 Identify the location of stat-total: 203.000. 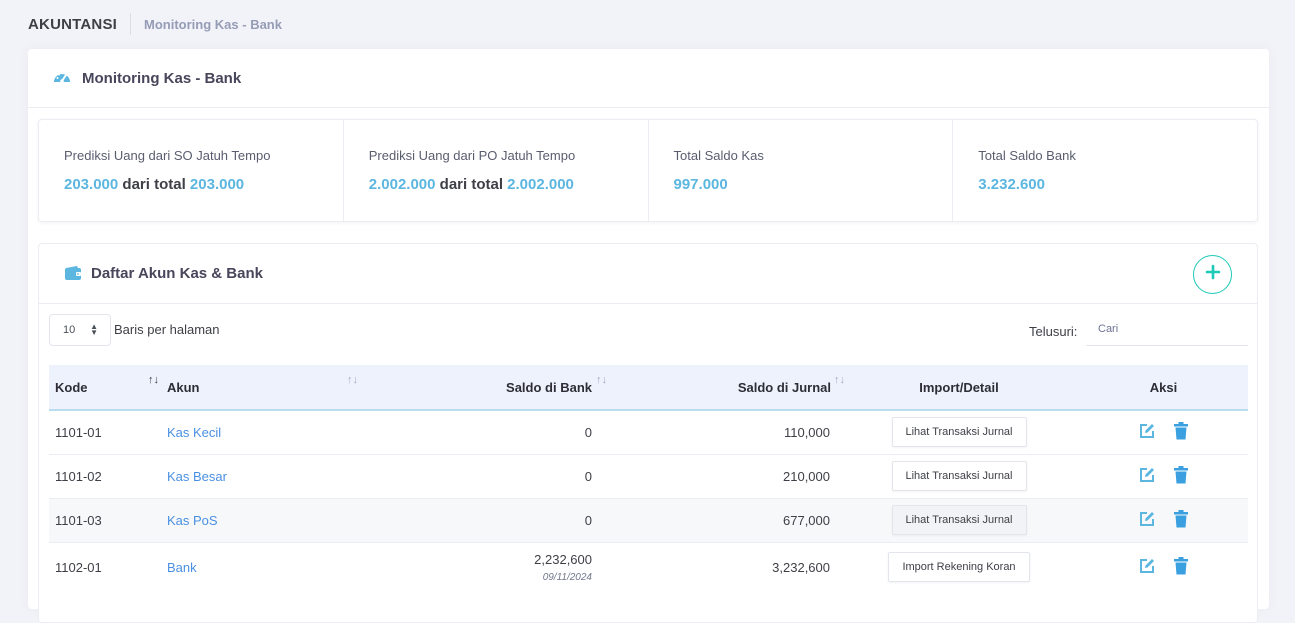
(217, 184).